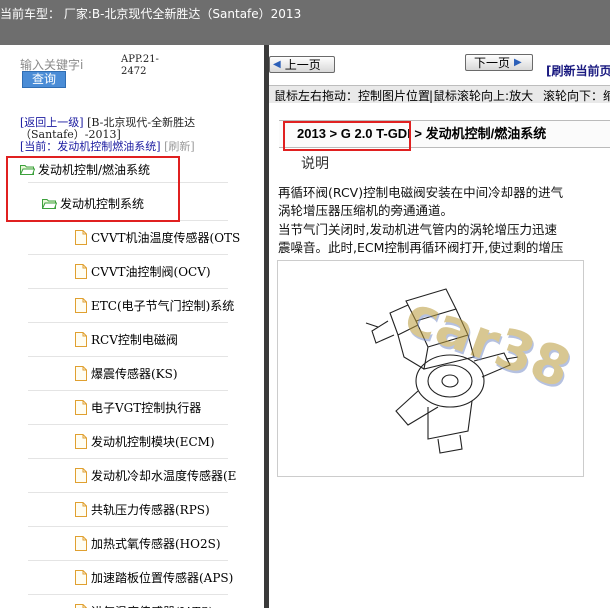 The height and width of the screenshot is (608, 610). I want to click on tree-leaf-item: CVVT油控制阀(OCV), so click(143, 271).